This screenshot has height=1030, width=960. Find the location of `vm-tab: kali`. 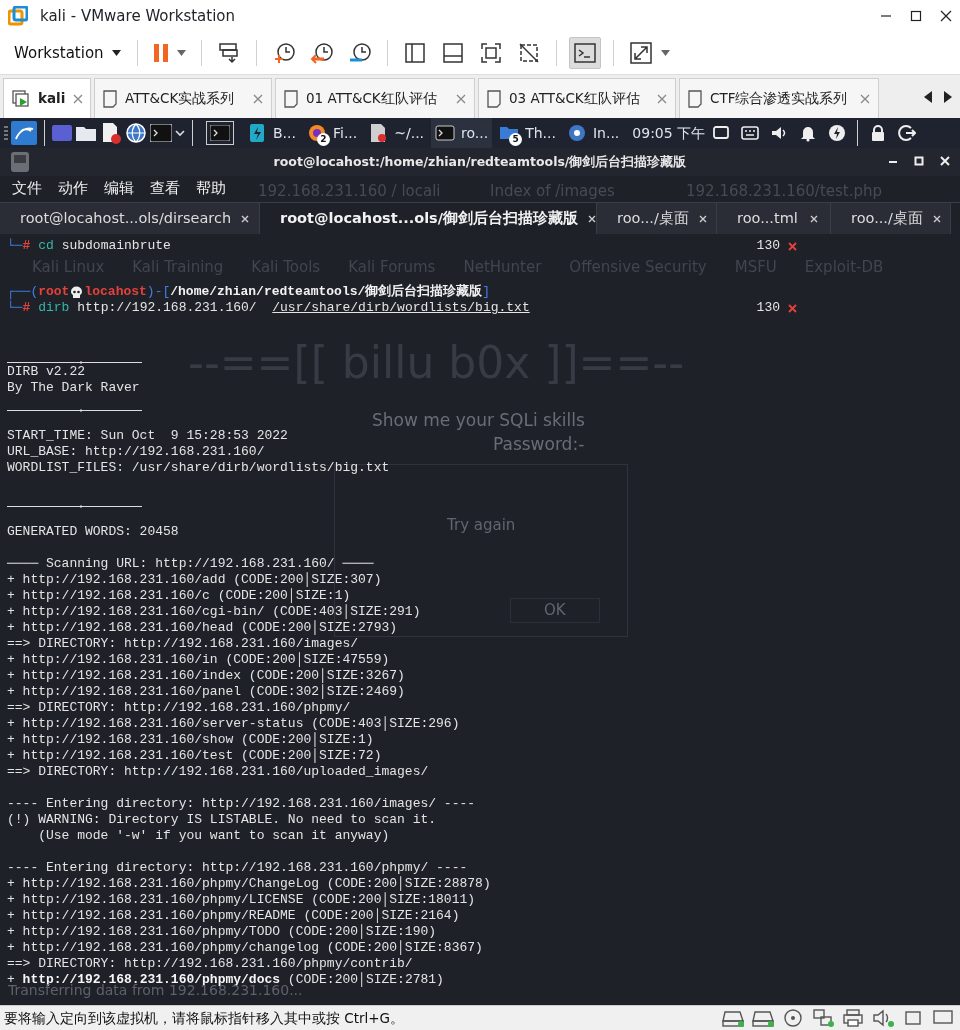

vm-tab: kali is located at coordinates (47, 98).